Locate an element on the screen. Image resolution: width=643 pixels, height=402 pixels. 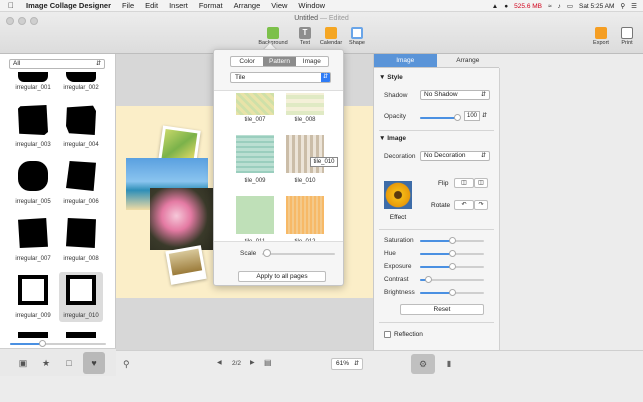
opacity-stepper: ⇵ is located at coordinates (485, 116).